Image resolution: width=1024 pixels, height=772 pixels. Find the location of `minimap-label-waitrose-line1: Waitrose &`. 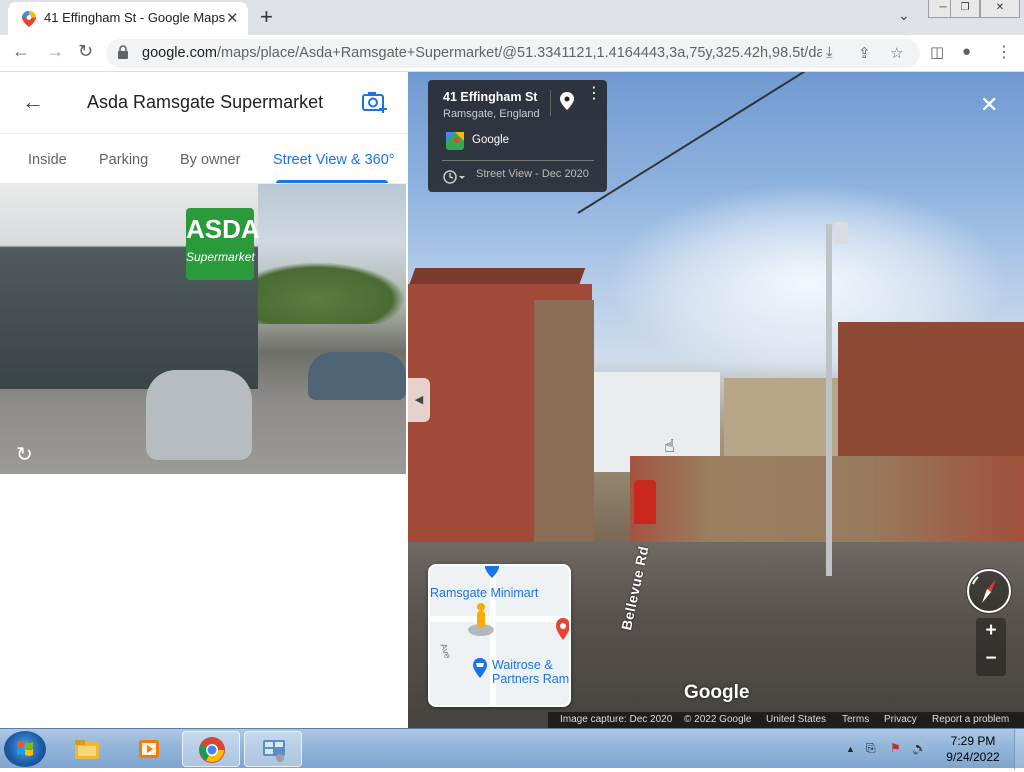

minimap-label-waitrose-line1: Waitrose & is located at coordinates (522, 665).